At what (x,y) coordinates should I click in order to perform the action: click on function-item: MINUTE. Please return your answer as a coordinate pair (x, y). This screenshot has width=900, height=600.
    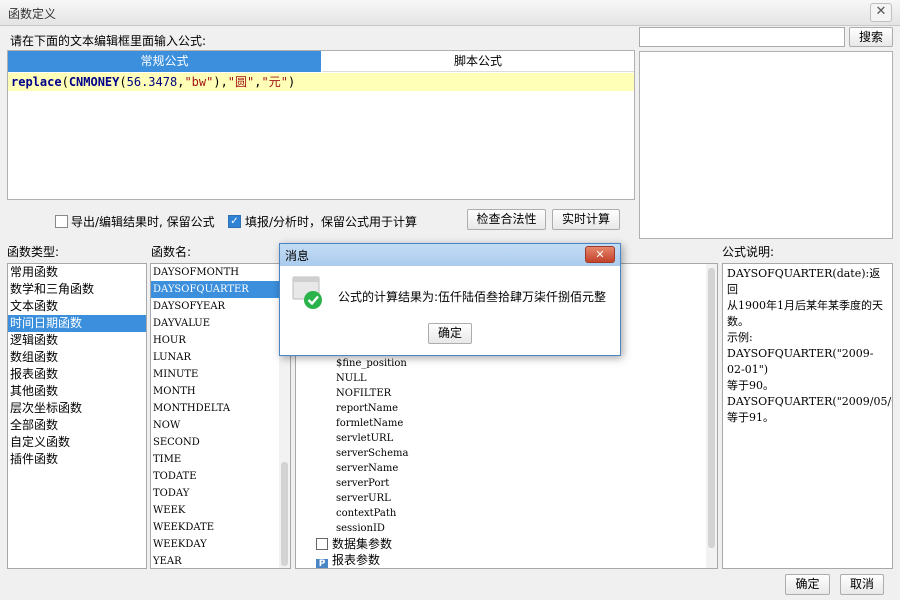
    Looking at the image, I should click on (220, 374).